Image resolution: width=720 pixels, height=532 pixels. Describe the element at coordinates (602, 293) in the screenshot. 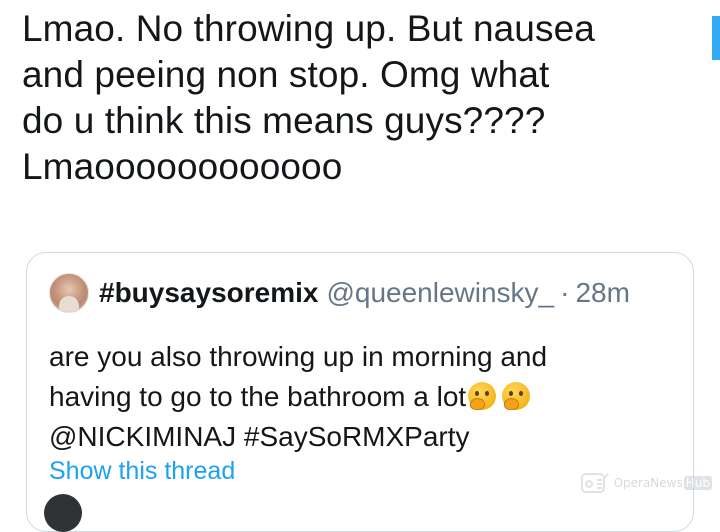

I see `quoted-timestamp: 28m` at that location.